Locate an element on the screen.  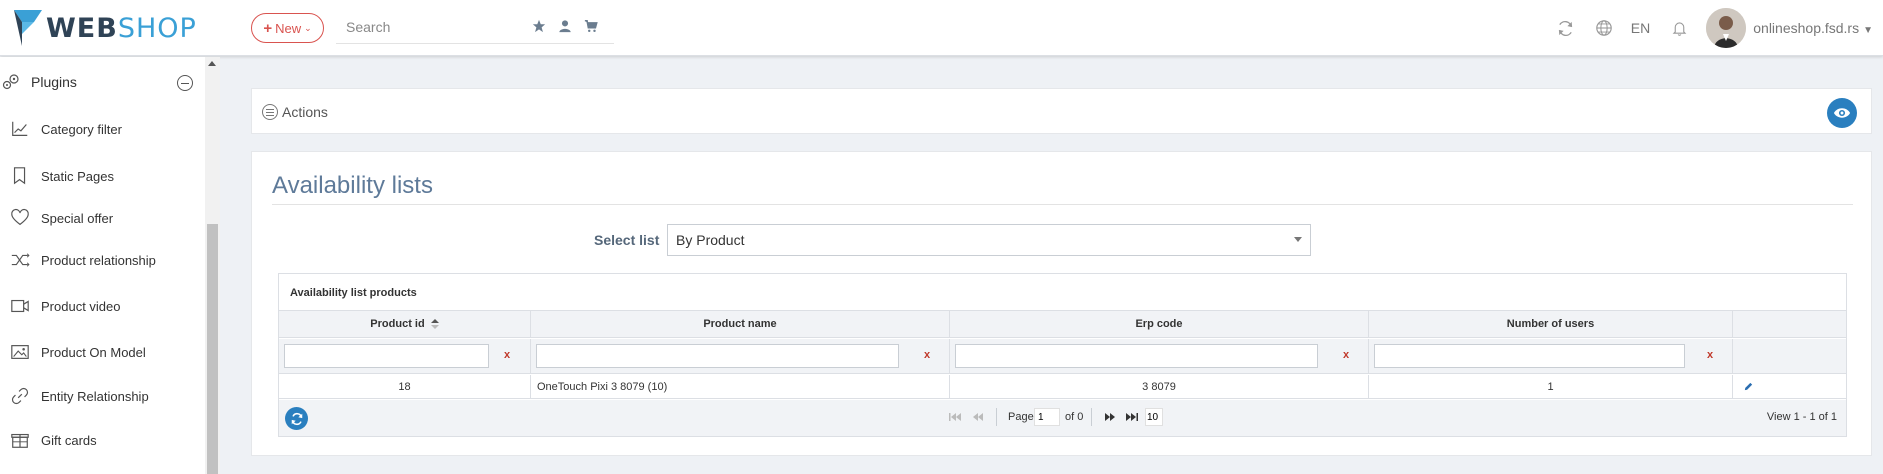
header-tools: EN onlineshop.fsd.rs ▼ is located at coordinates (1719, 28).